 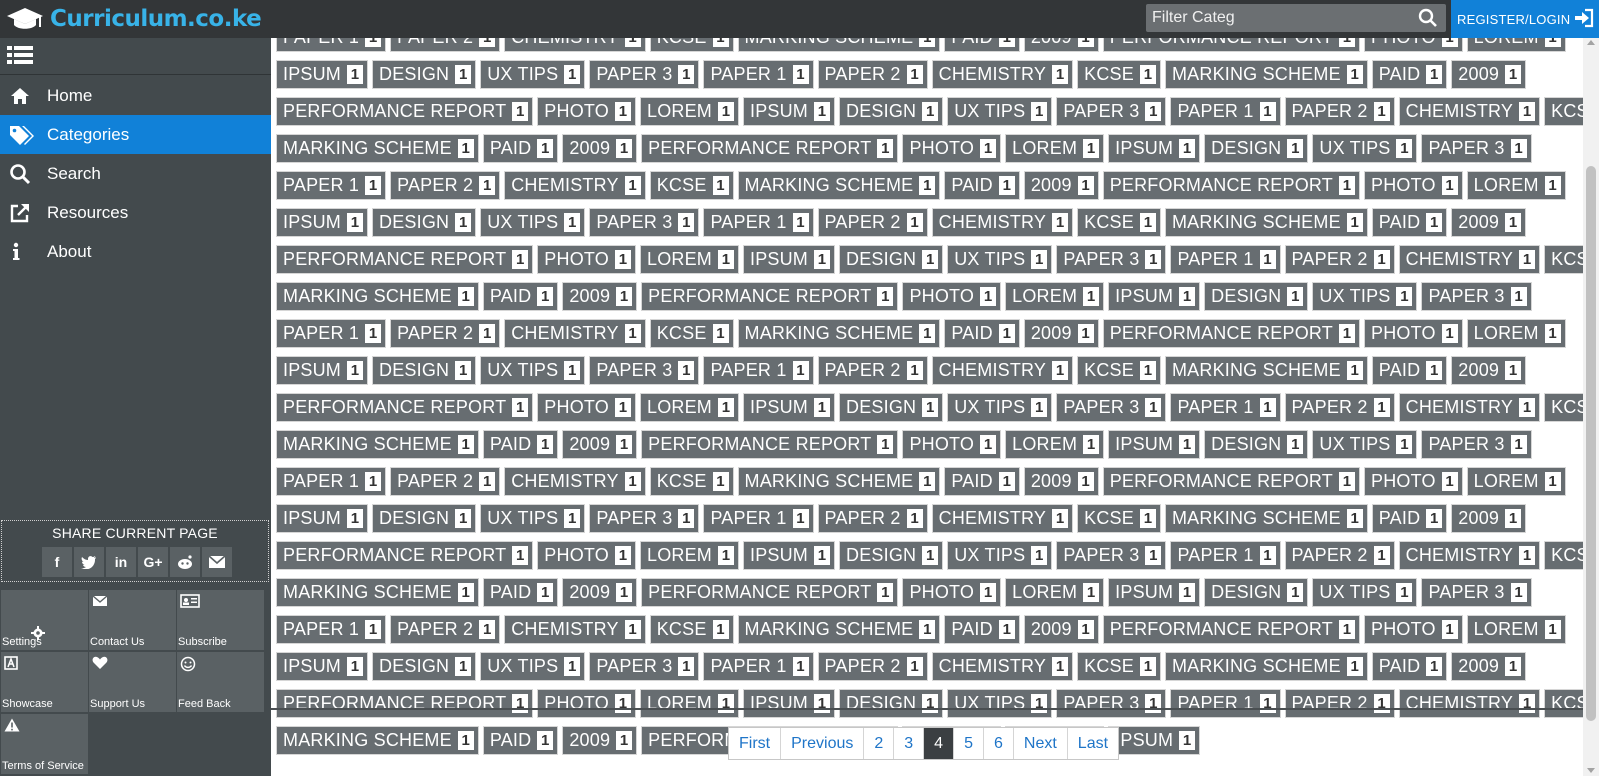 I want to click on page-link-last: Last, so click(x=1092, y=743).